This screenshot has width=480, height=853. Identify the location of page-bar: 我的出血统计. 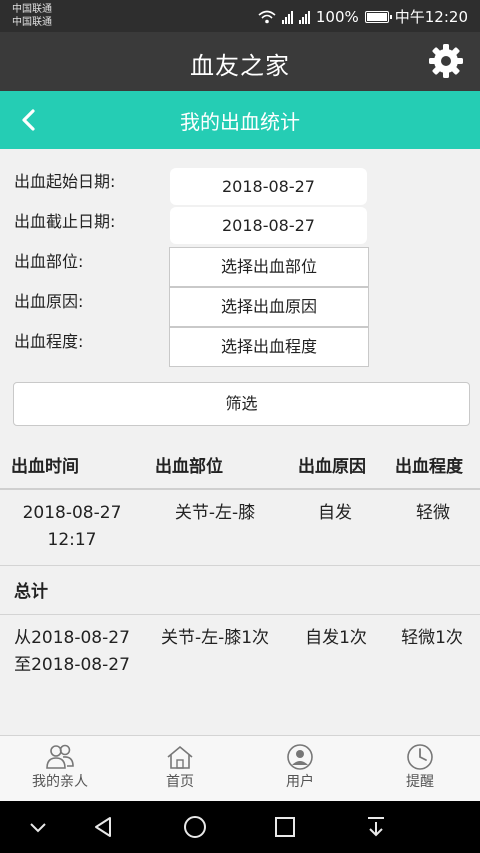
(240, 120).